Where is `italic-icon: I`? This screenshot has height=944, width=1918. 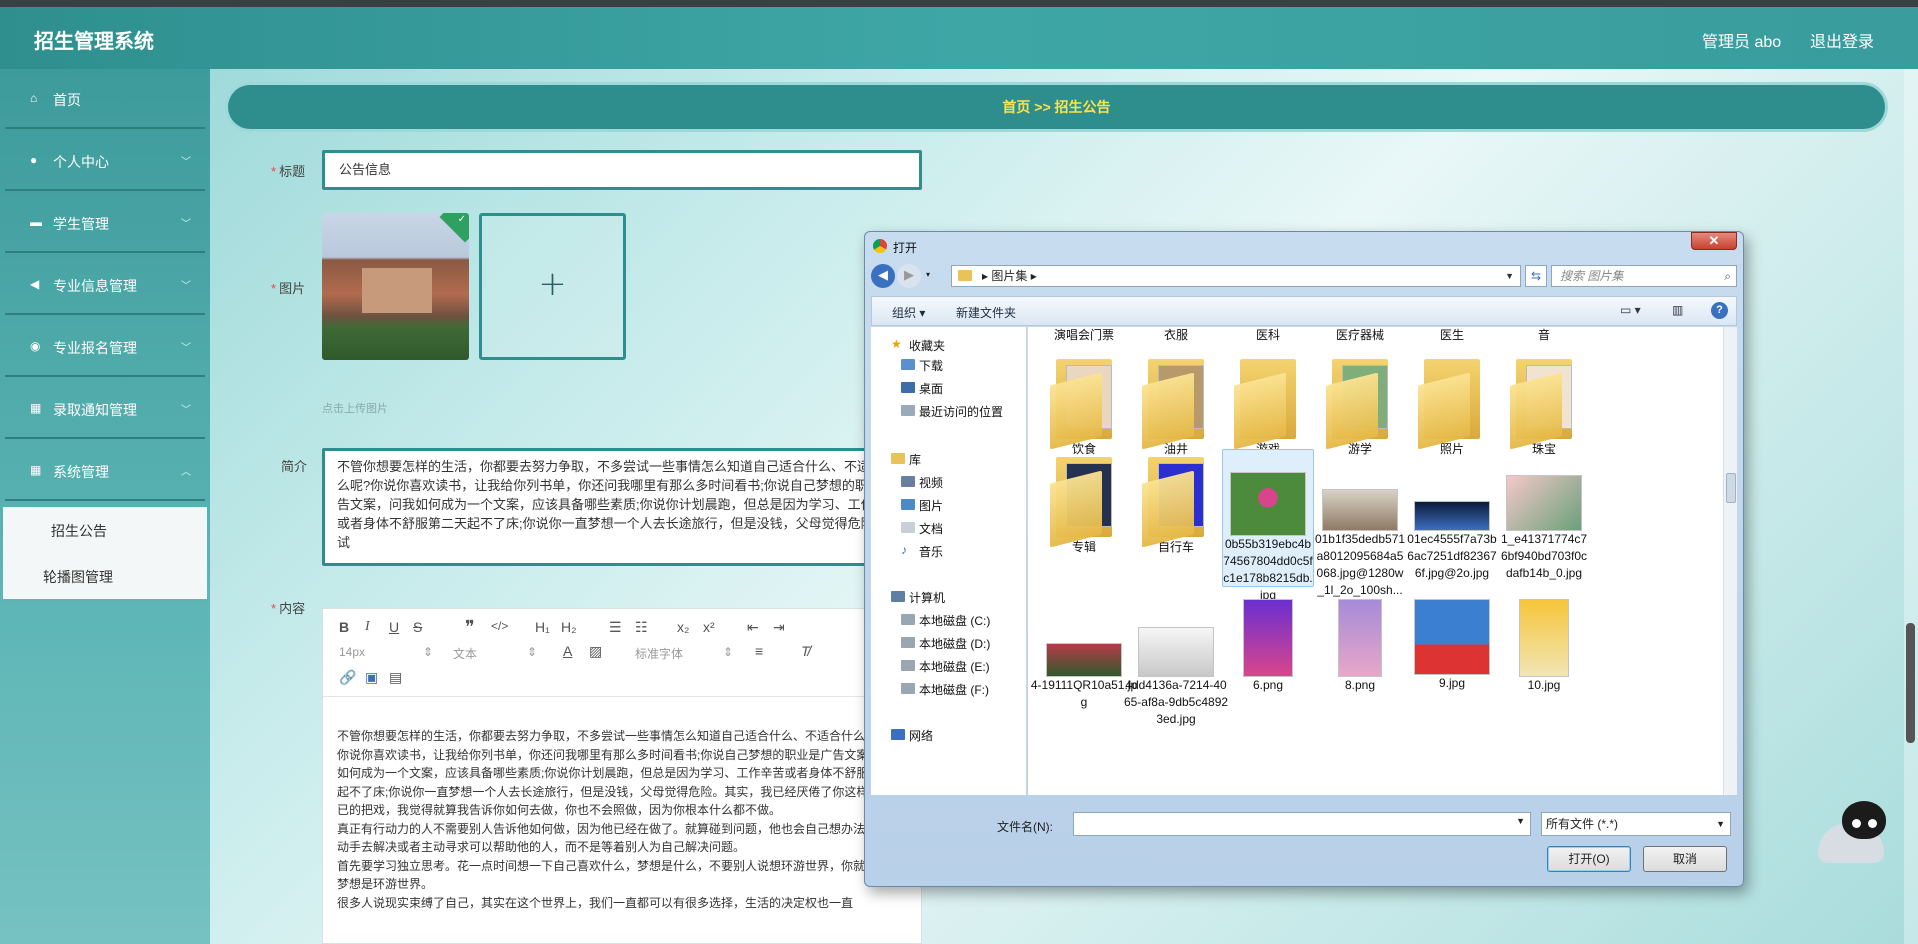 italic-icon: I is located at coordinates (367, 627).